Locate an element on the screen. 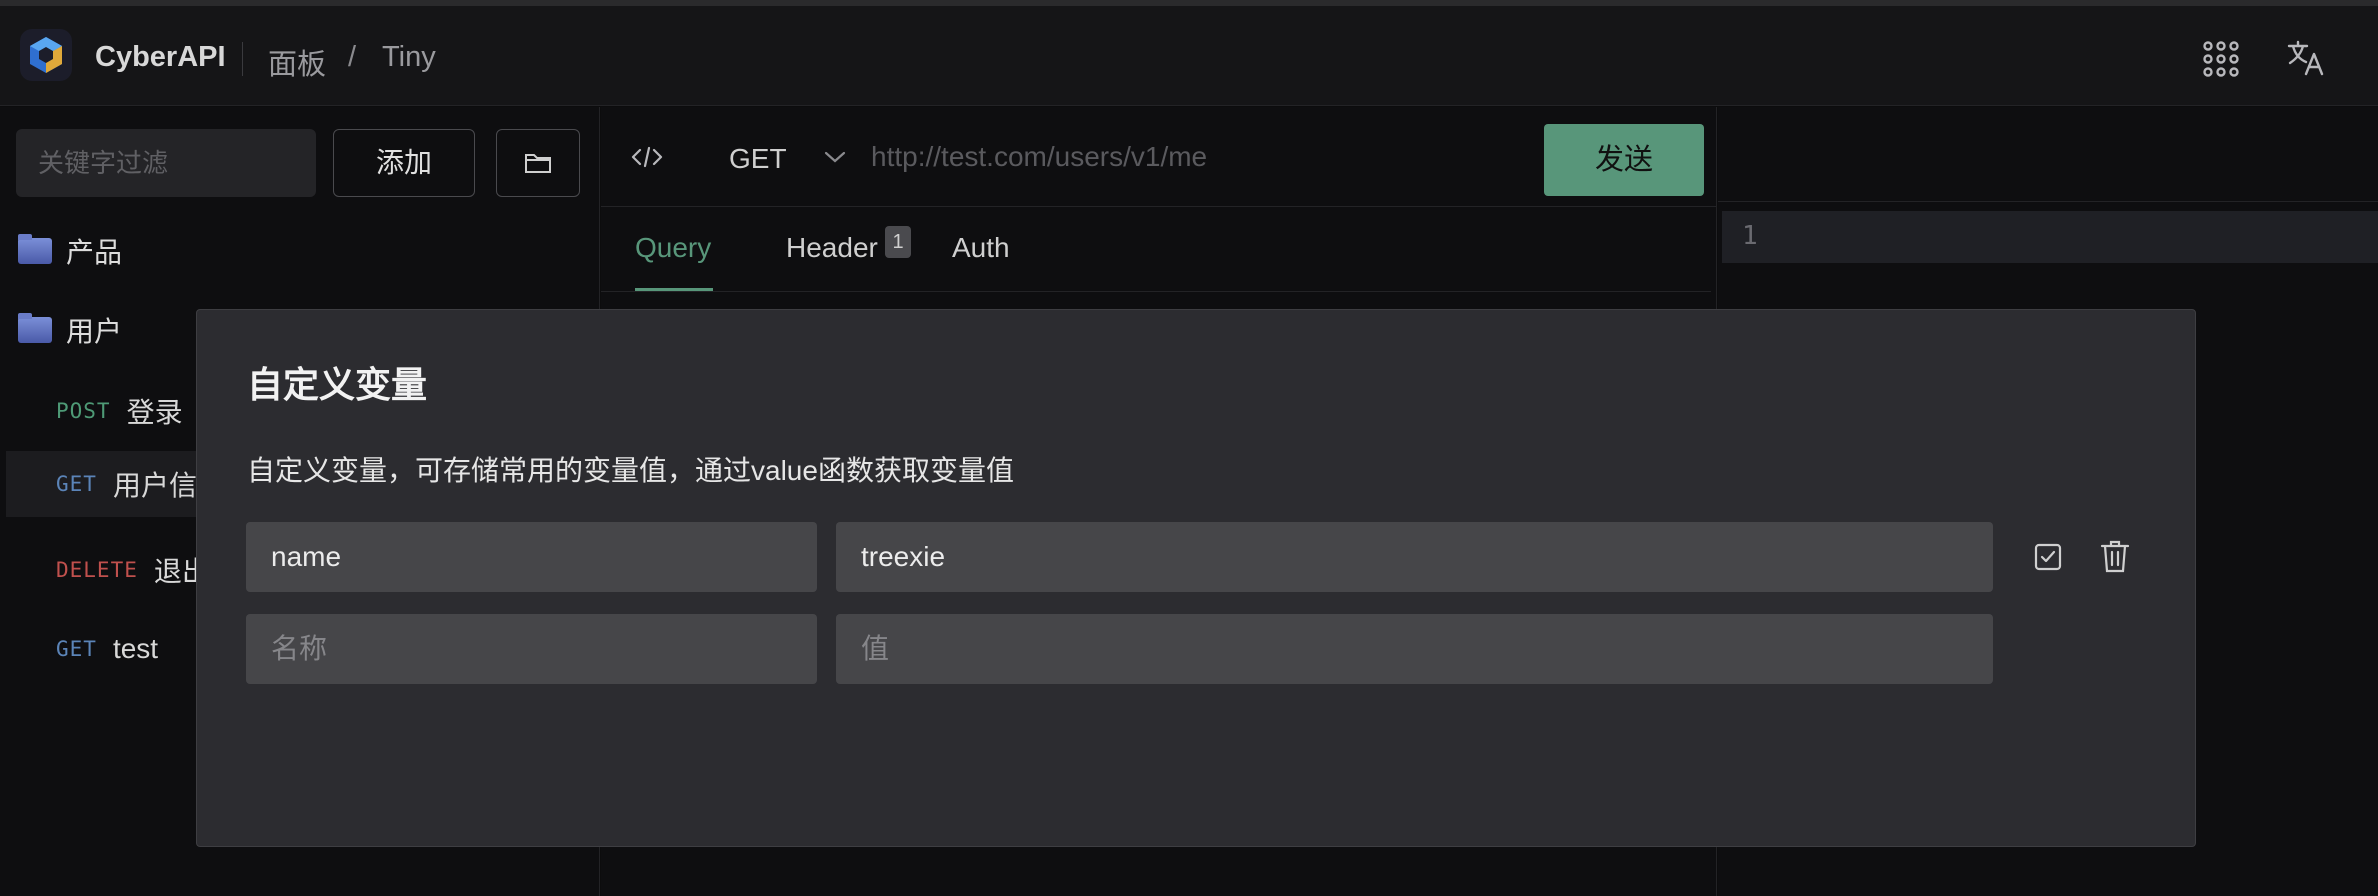 The height and width of the screenshot is (896, 2378). method-badge: POST is located at coordinates (83, 411).